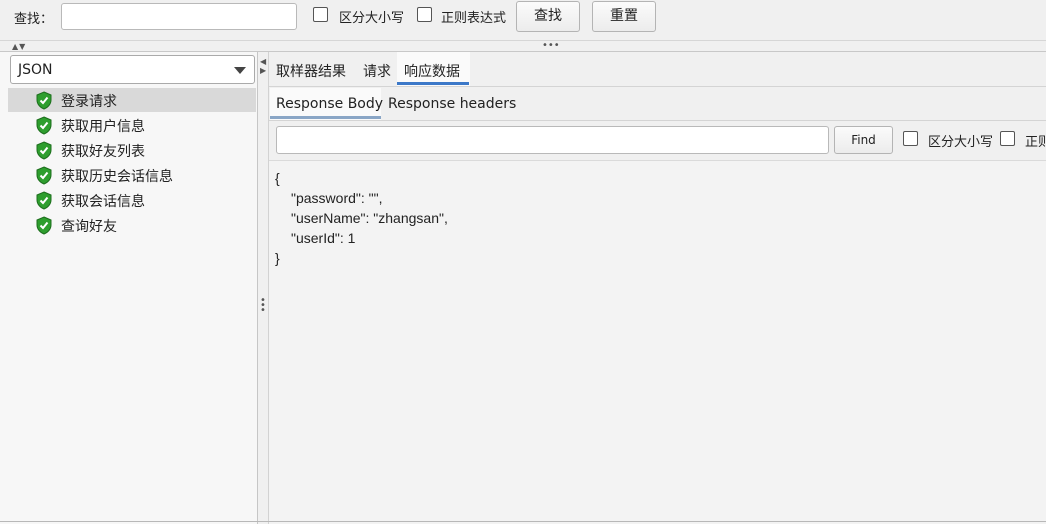  I want to click on active-subtab-indicator, so click(325, 117).